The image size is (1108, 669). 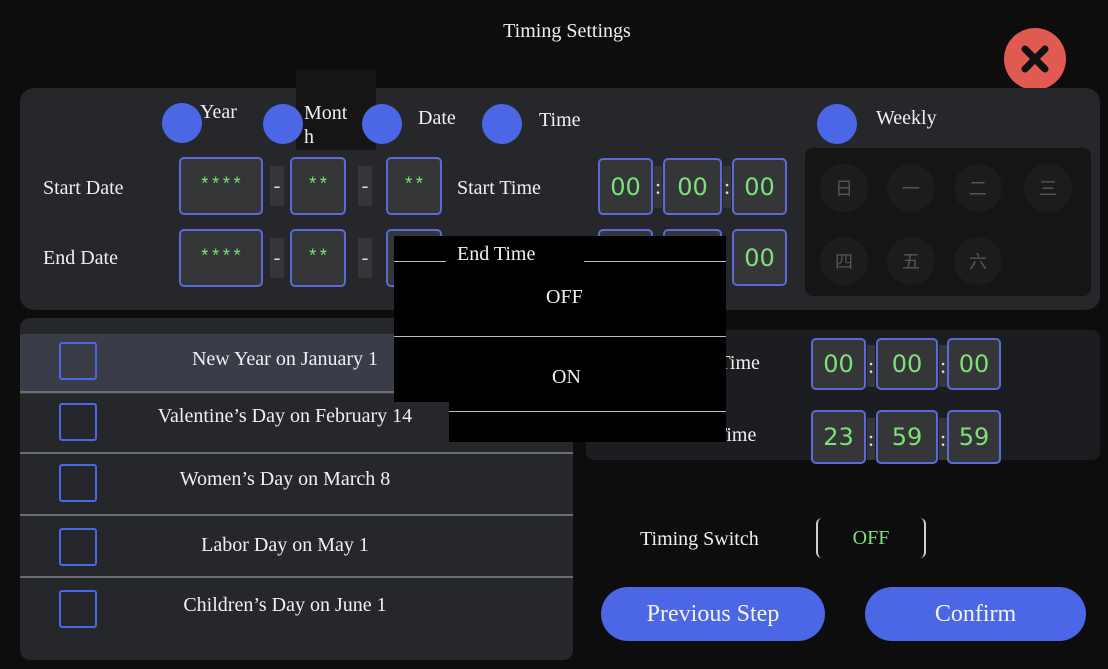 I want to click on previous-step-button: Previous Step, so click(x=713, y=614).